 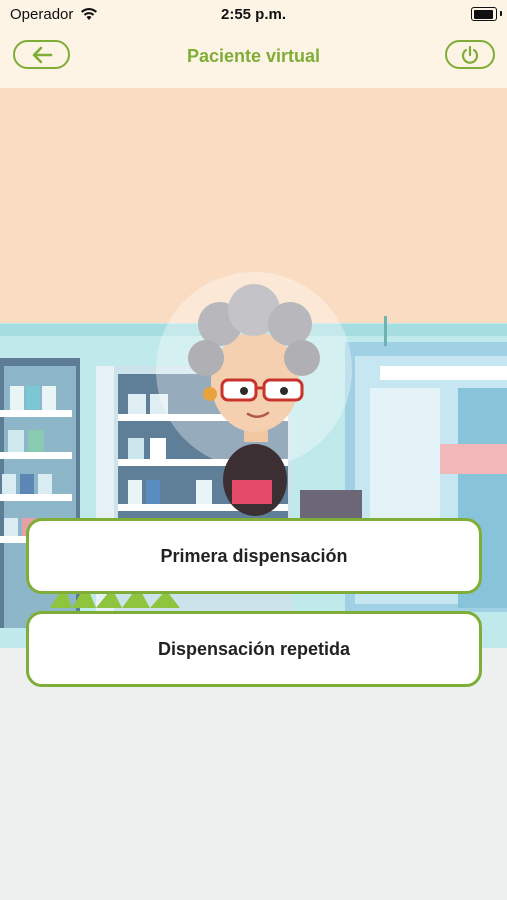 I want to click on first-dispensation-label: Primera dispensación, so click(x=254, y=555).